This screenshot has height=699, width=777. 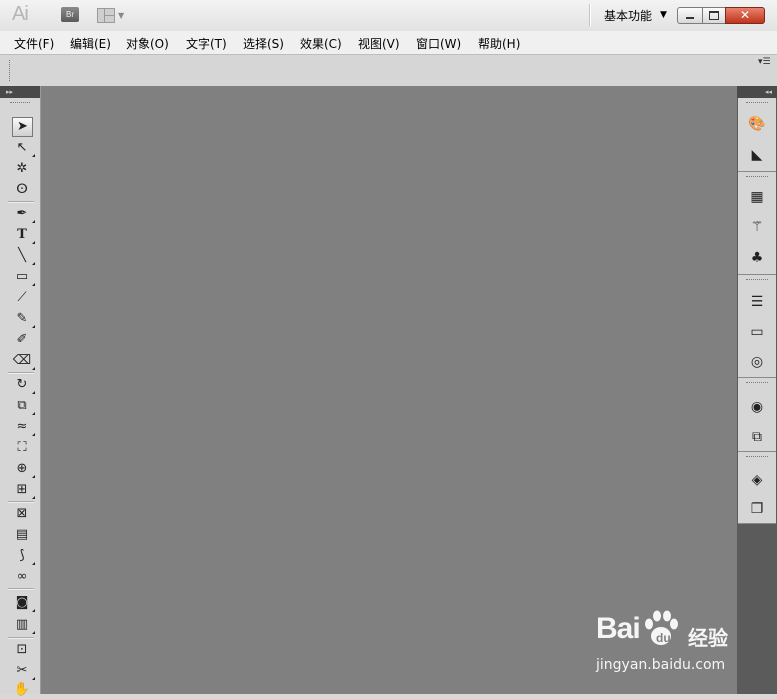 I want to click on brushes-panel-icon: ⚚, so click(x=757, y=227).